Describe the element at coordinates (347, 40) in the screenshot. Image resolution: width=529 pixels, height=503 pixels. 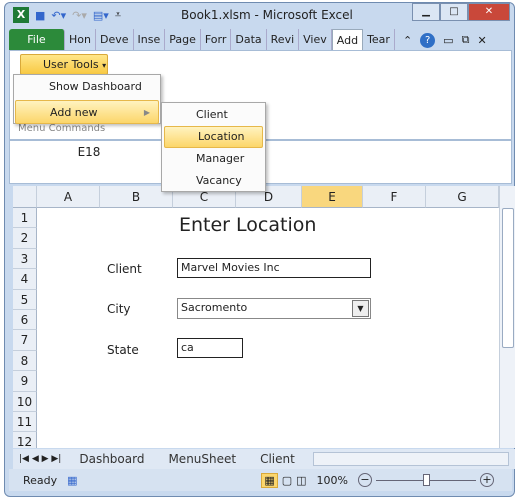
I see `tab-add-ins: Add` at that location.